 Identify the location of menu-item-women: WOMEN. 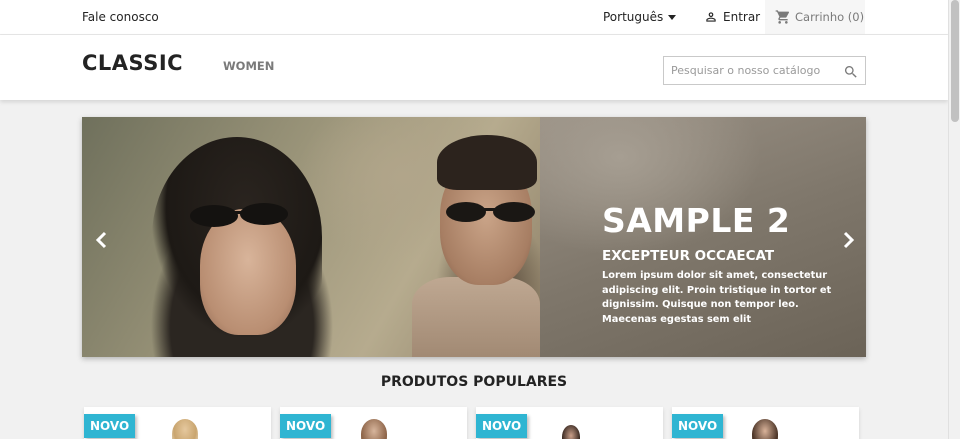
(248, 66).